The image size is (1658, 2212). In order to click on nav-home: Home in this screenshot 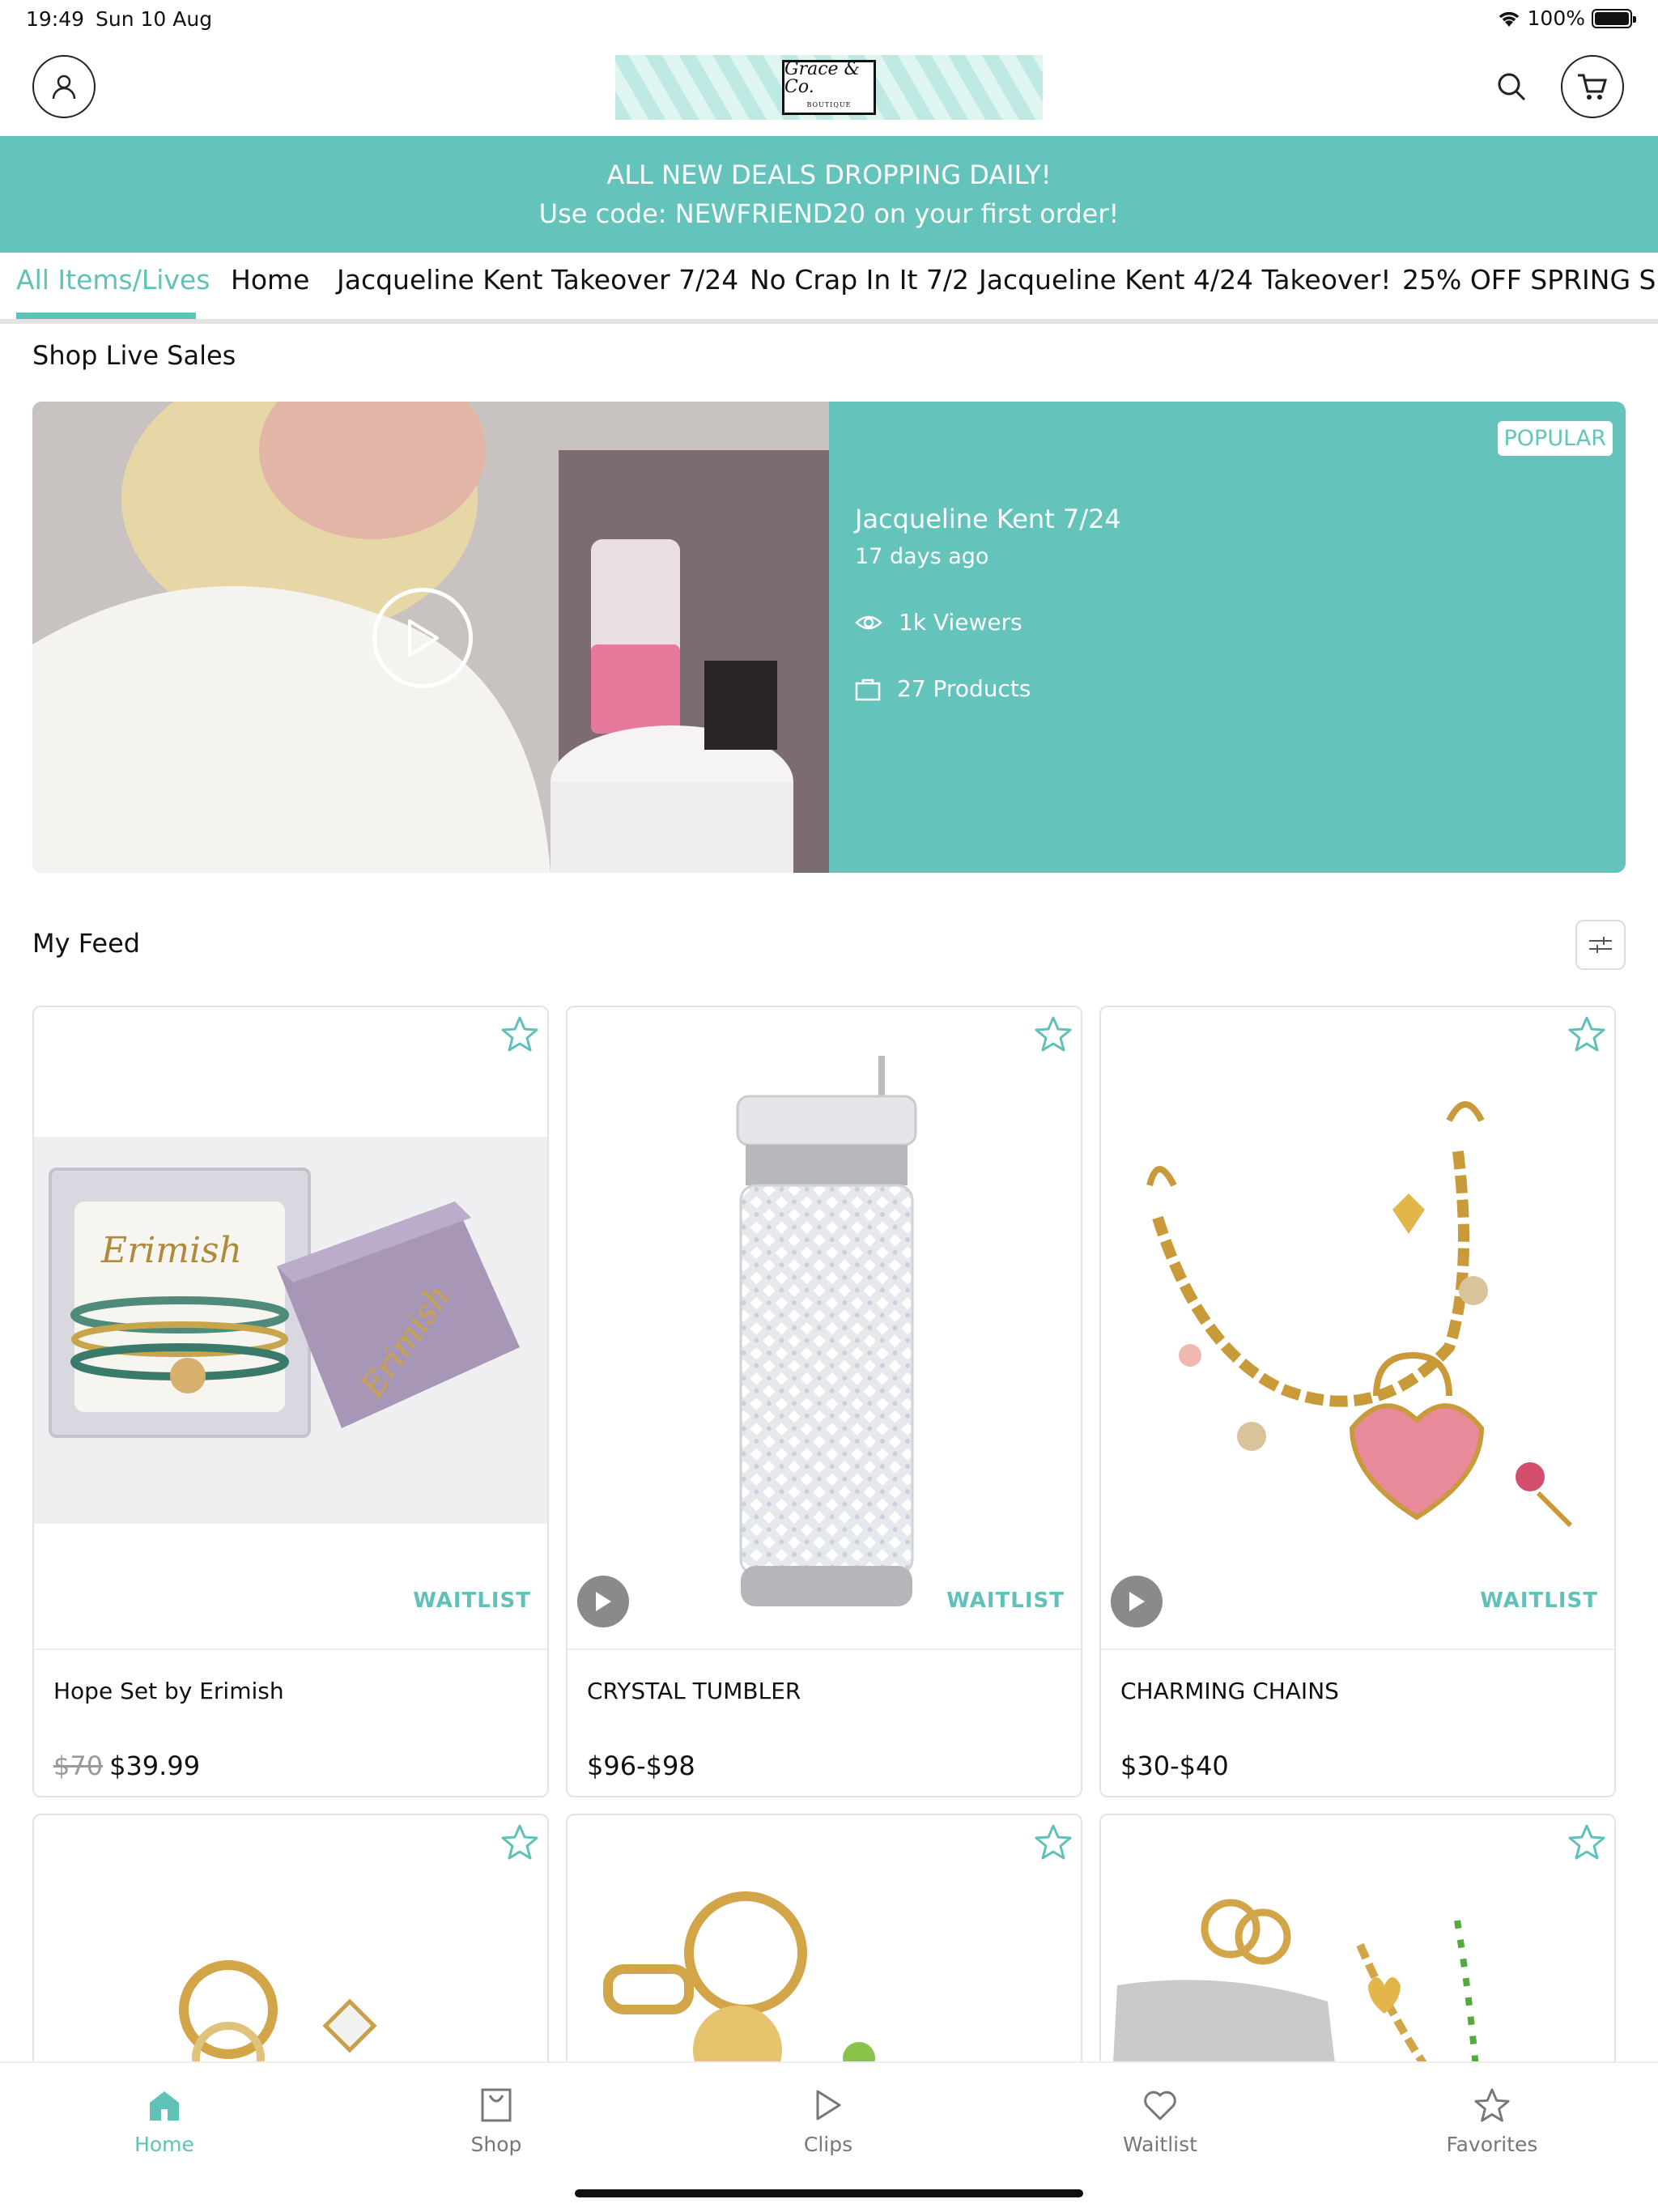, I will do `click(164, 2119)`.